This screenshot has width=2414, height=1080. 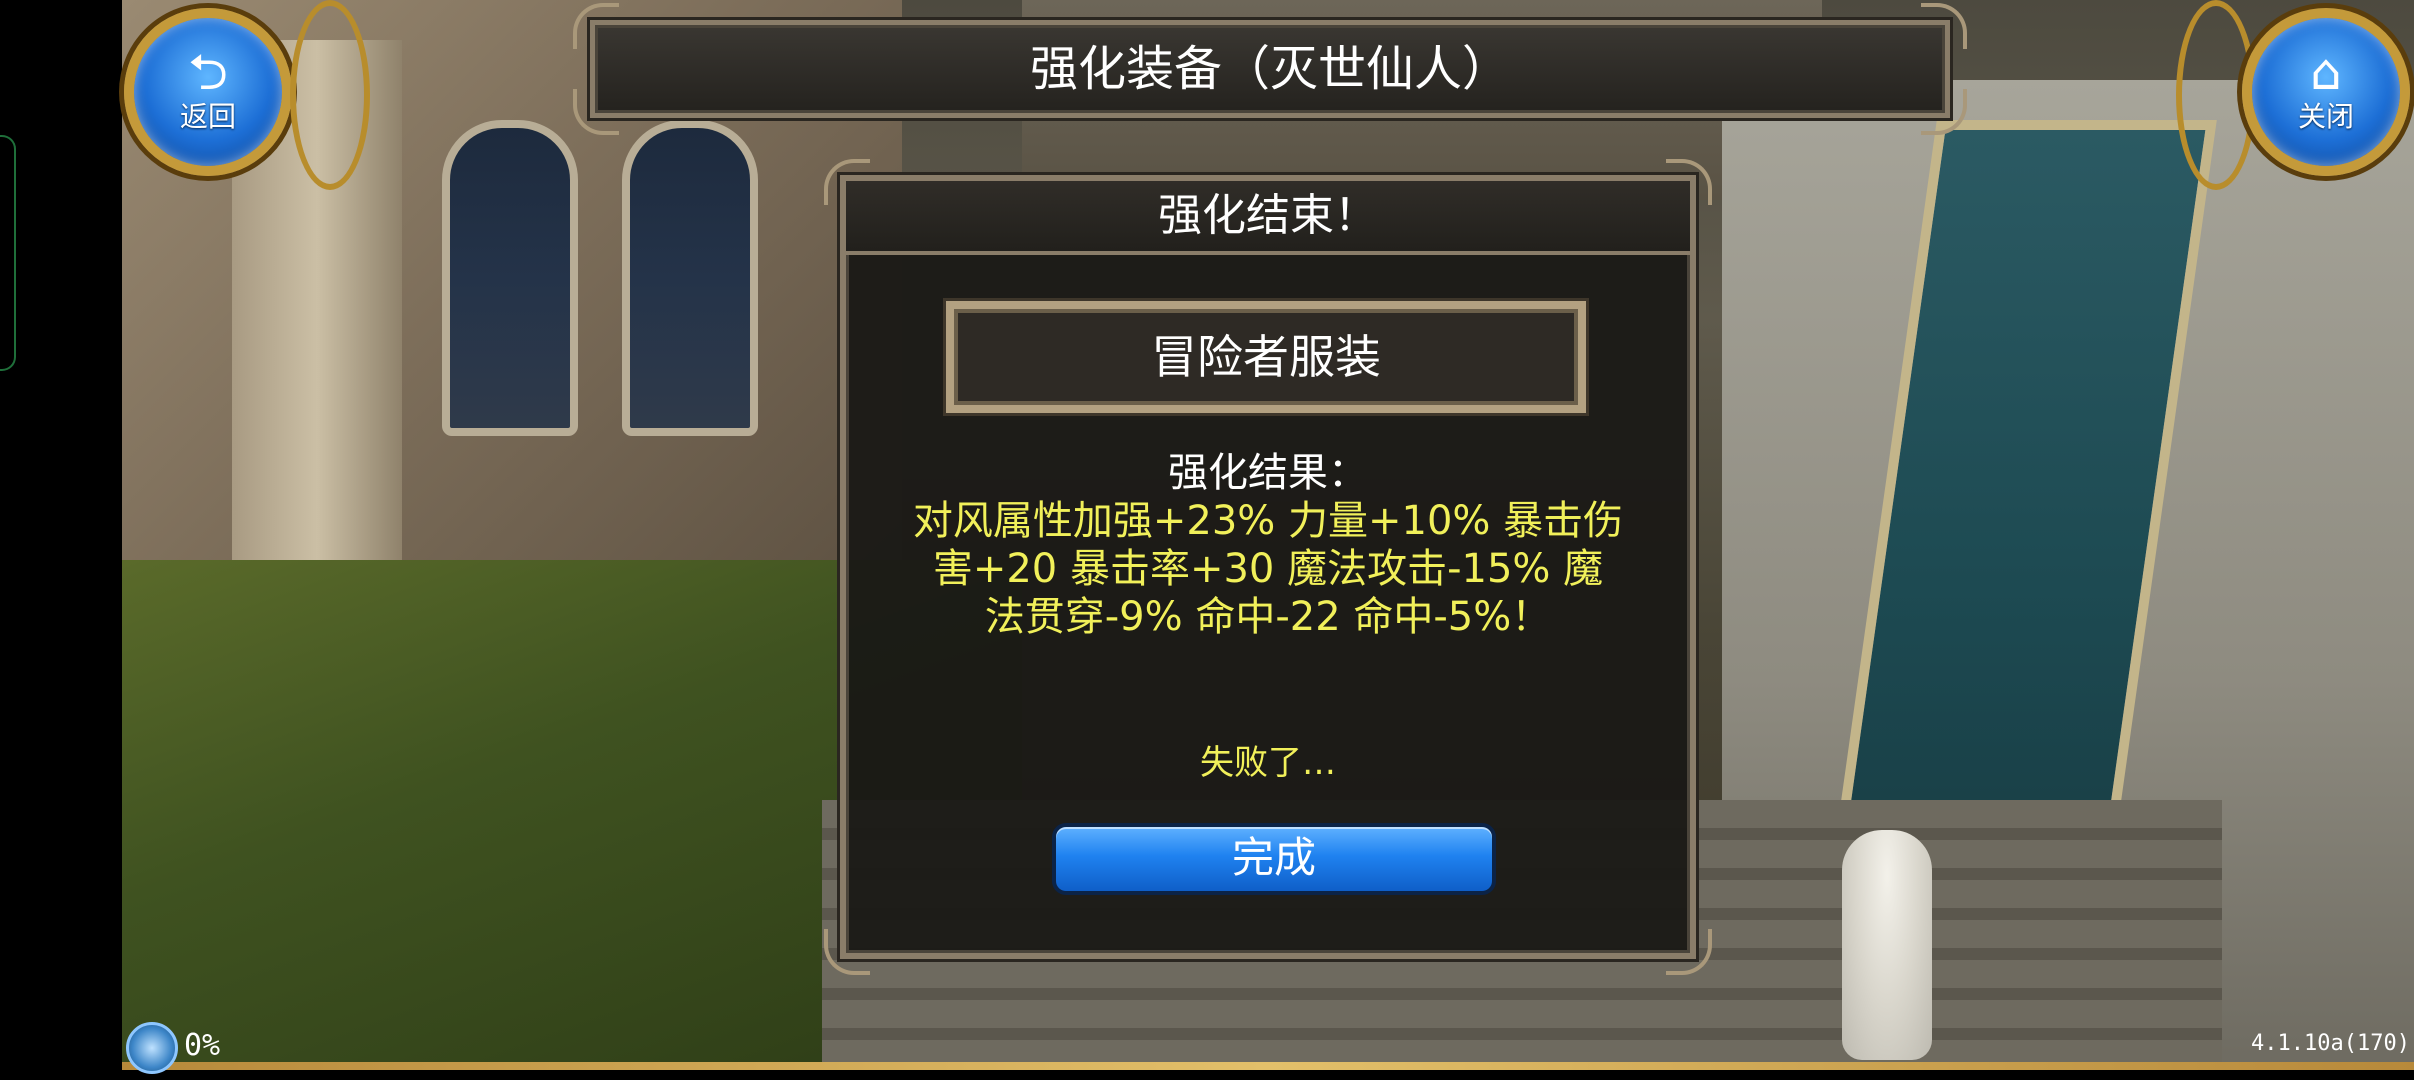 What do you see at coordinates (1268, 1066) in the screenshot?
I see `bottom-border` at bounding box center [1268, 1066].